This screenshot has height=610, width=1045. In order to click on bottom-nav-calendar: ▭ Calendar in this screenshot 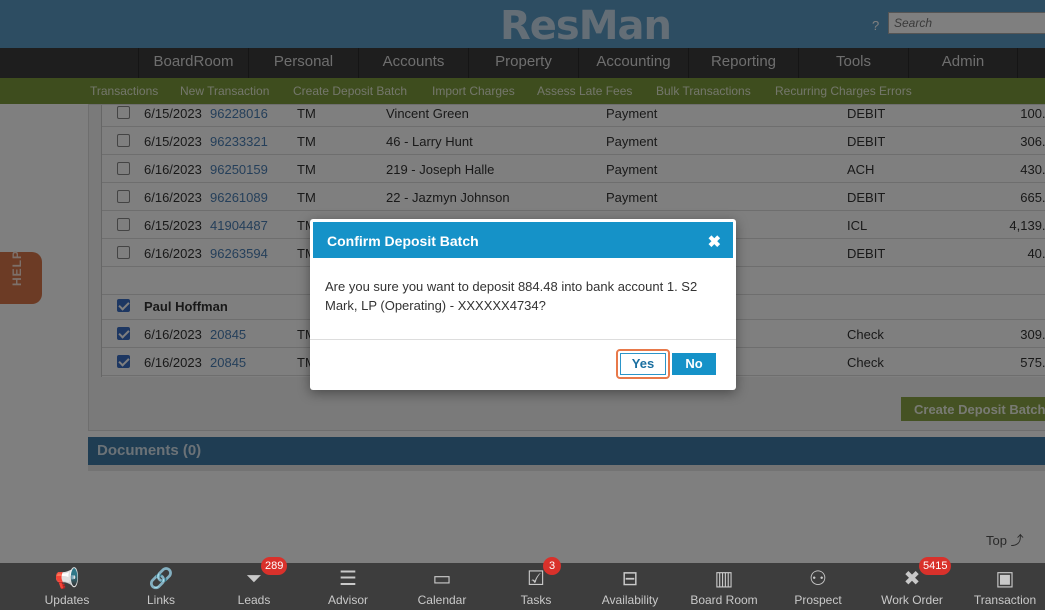, I will do `click(442, 586)`.